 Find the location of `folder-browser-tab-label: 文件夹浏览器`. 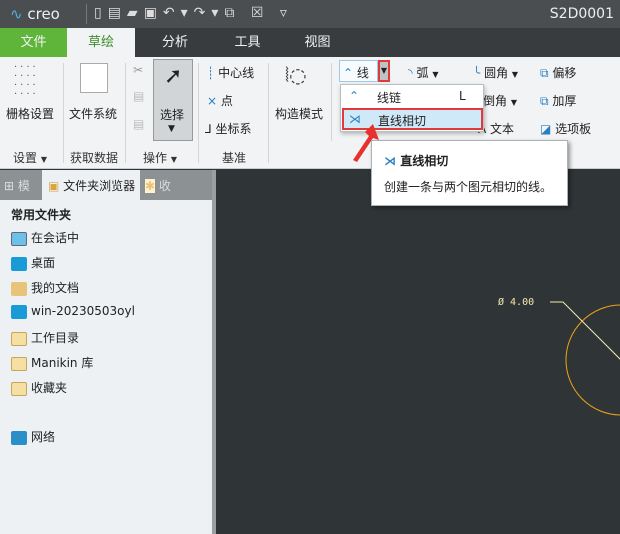

folder-browser-tab-label: 文件夹浏览器 is located at coordinates (99, 186).